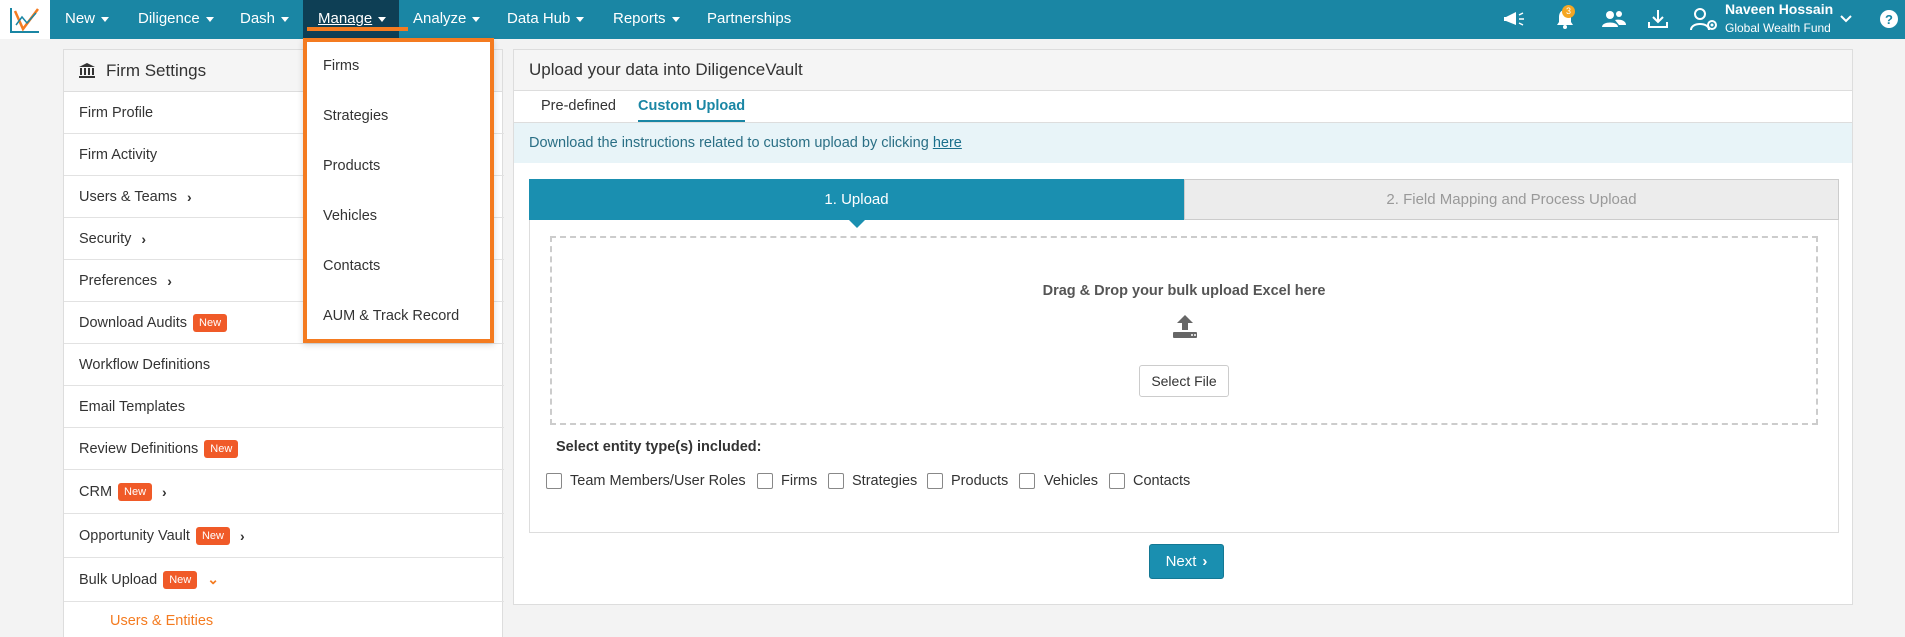 This screenshot has width=1905, height=637. I want to click on sidebar-item-label: Preferences, so click(118, 280).